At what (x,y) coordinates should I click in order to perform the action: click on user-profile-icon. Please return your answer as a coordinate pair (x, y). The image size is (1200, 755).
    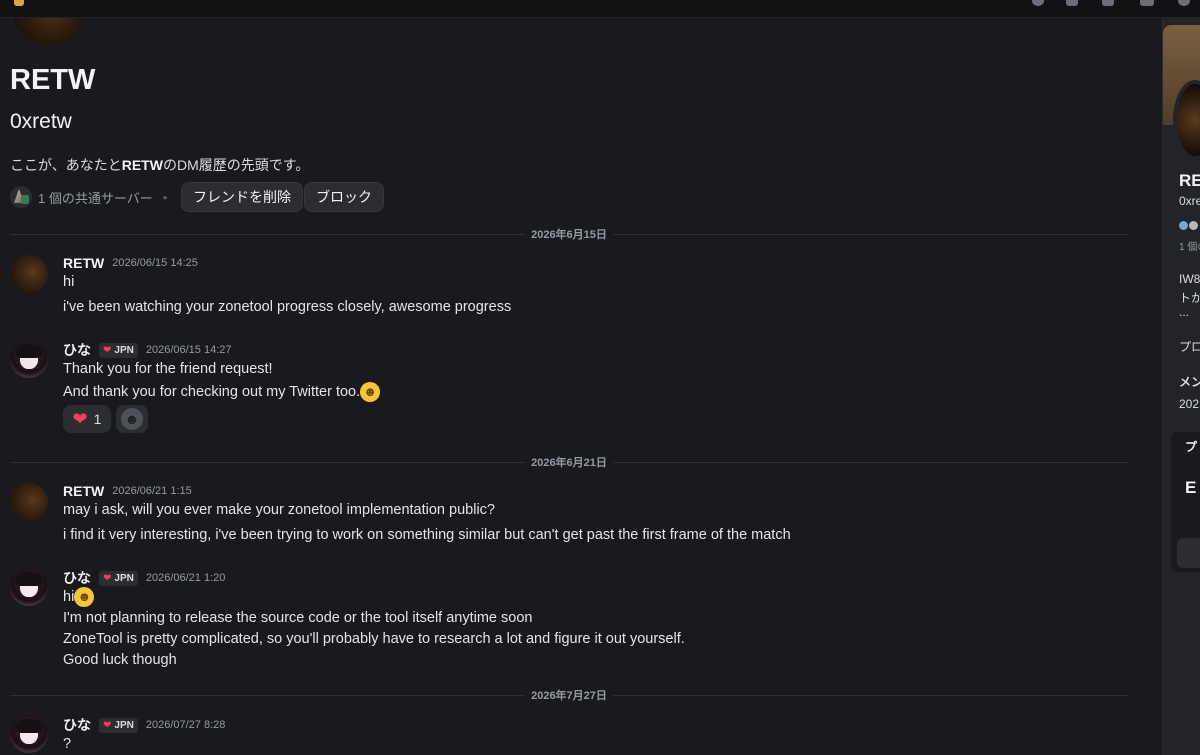
    Looking at the image, I should click on (1184, 3).